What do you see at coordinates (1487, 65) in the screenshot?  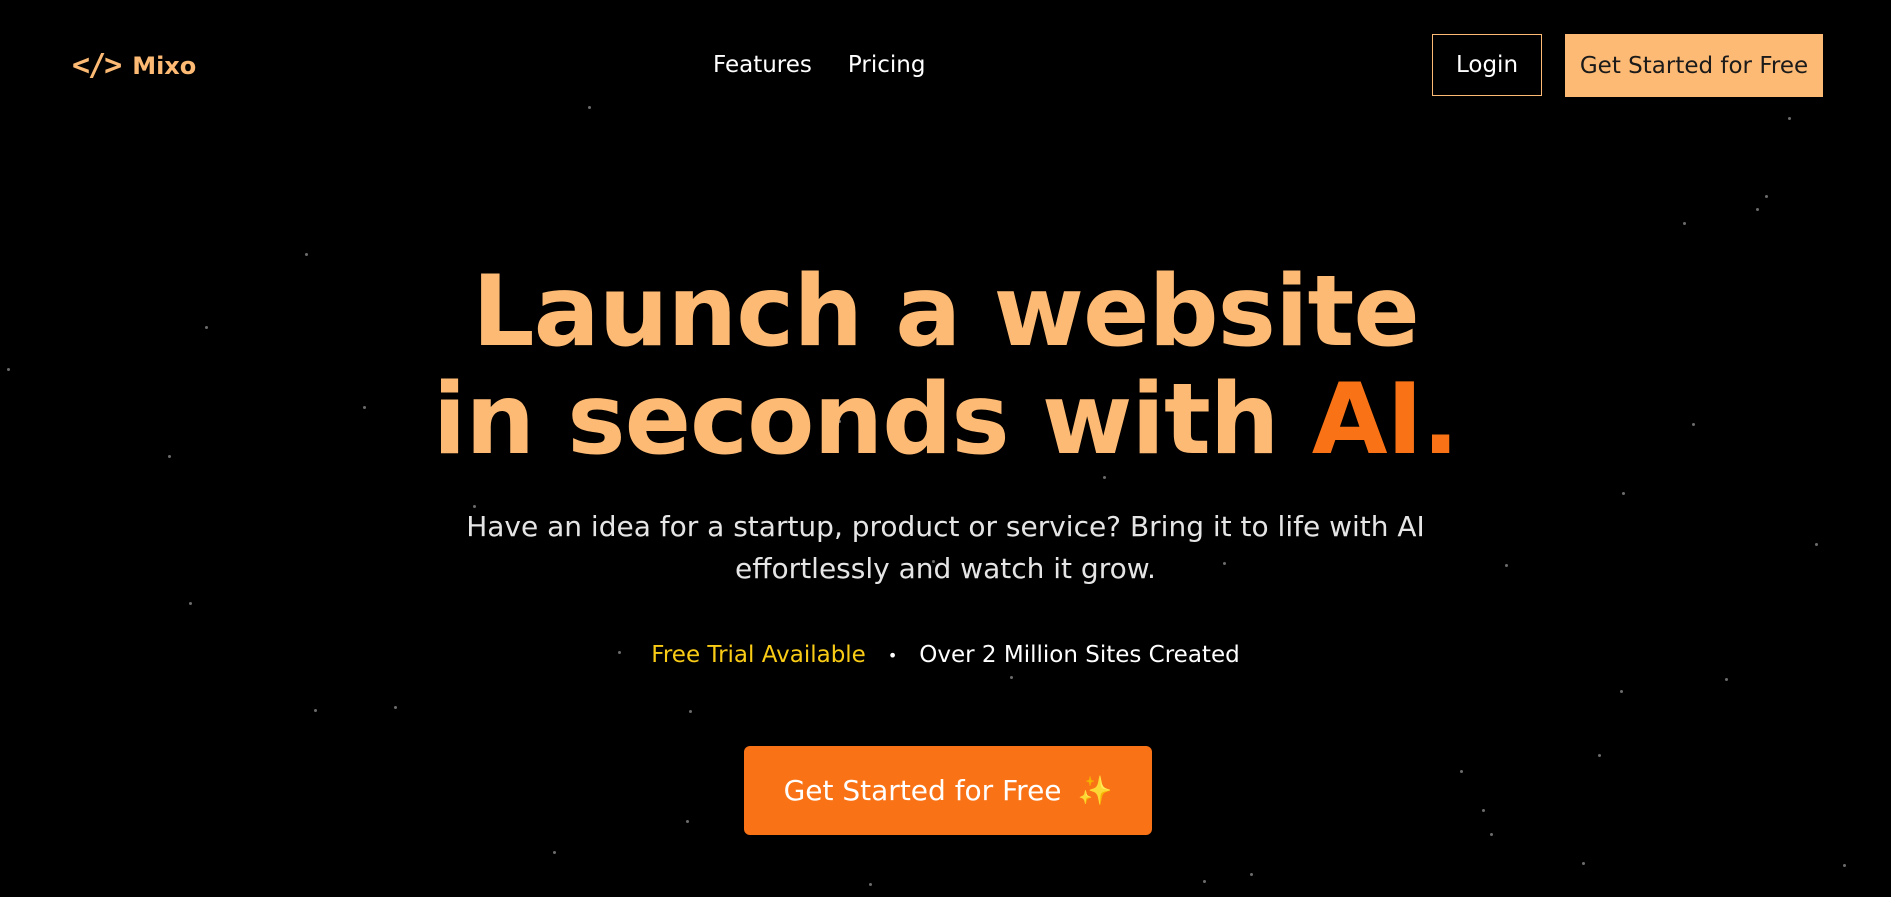 I see `login-button: Login` at bounding box center [1487, 65].